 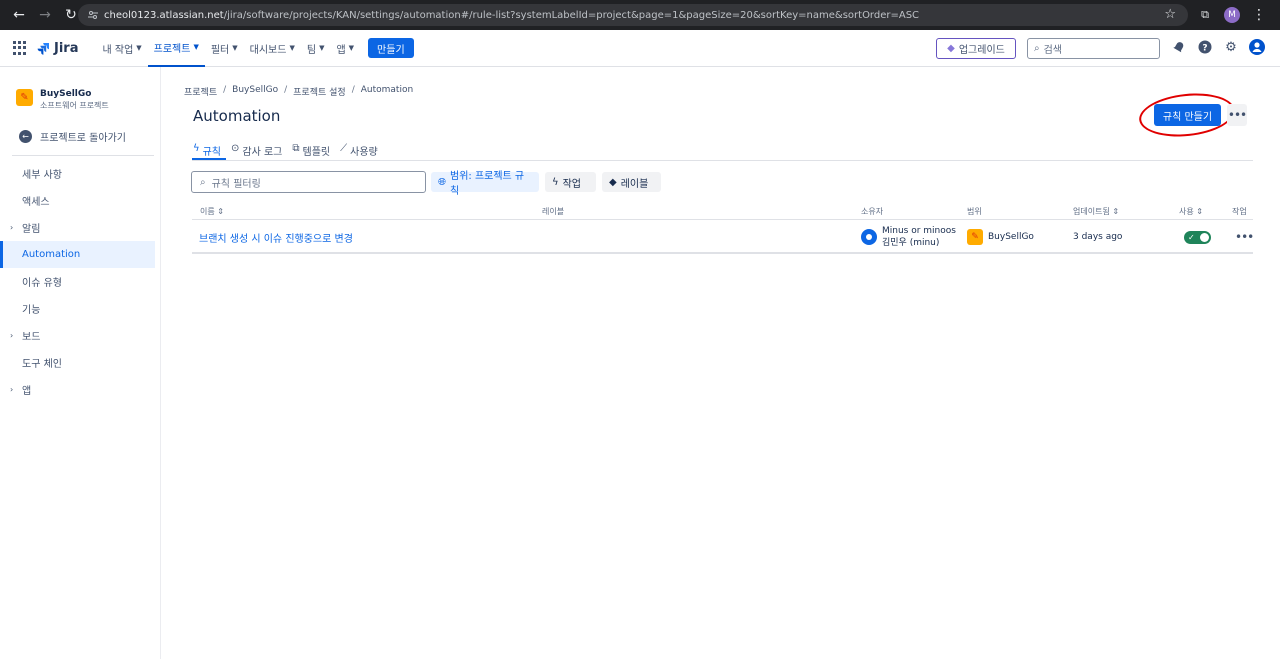 What do you see at coordinates (77, 254) in the screenshot?
I see `sidebar-item-automation: Automation` at bounding box center [77, 254].